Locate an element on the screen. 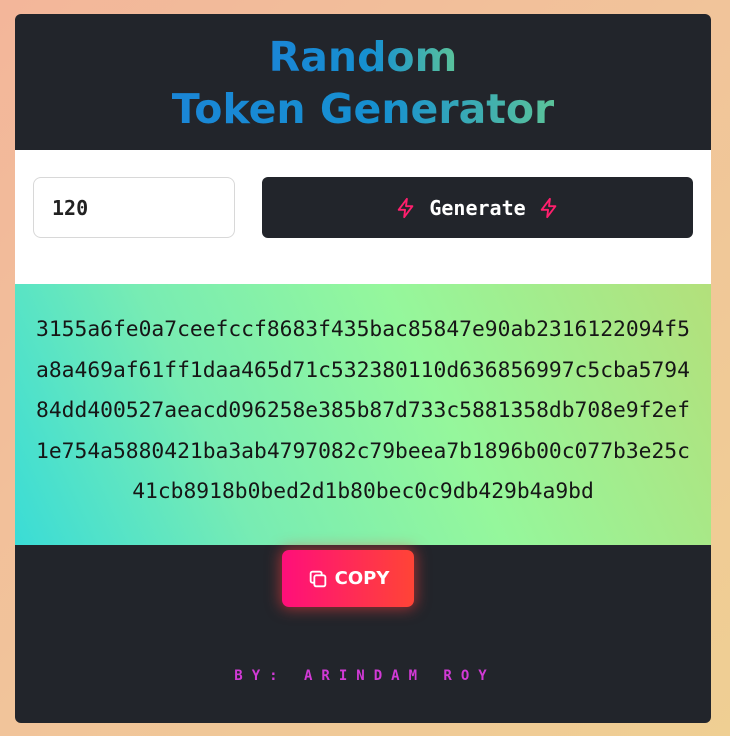  token-length-input is located at coordinates (134, 207).